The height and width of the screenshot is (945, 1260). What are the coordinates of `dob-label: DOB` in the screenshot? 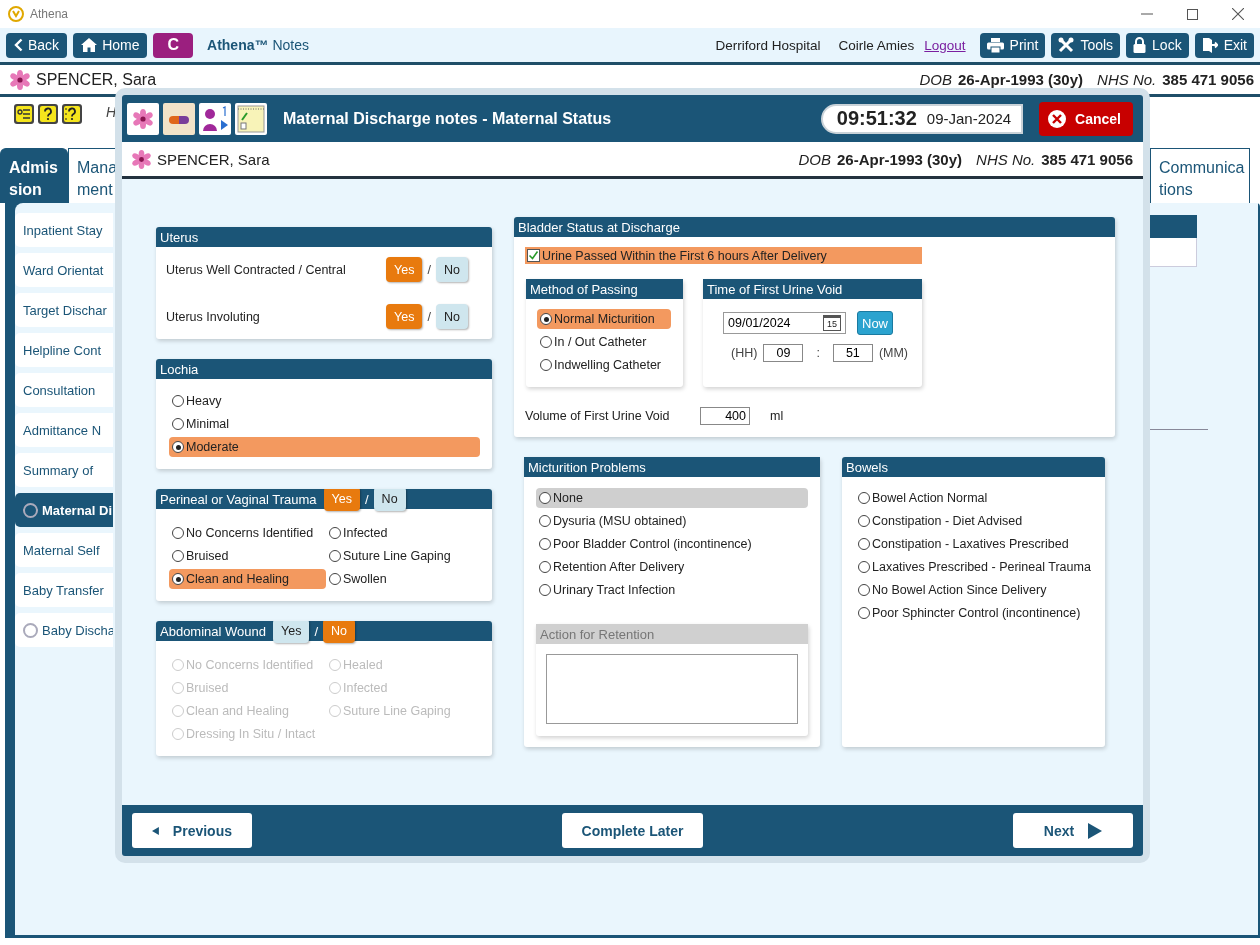 It's located at (935, 79).